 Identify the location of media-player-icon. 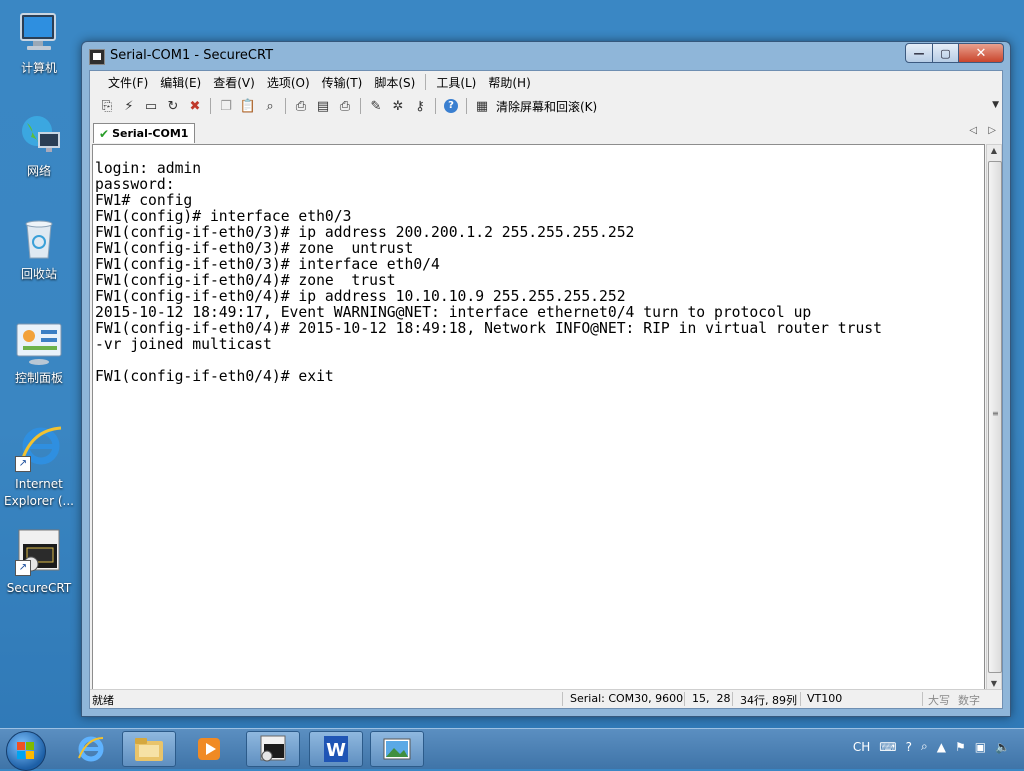
(209, 749).